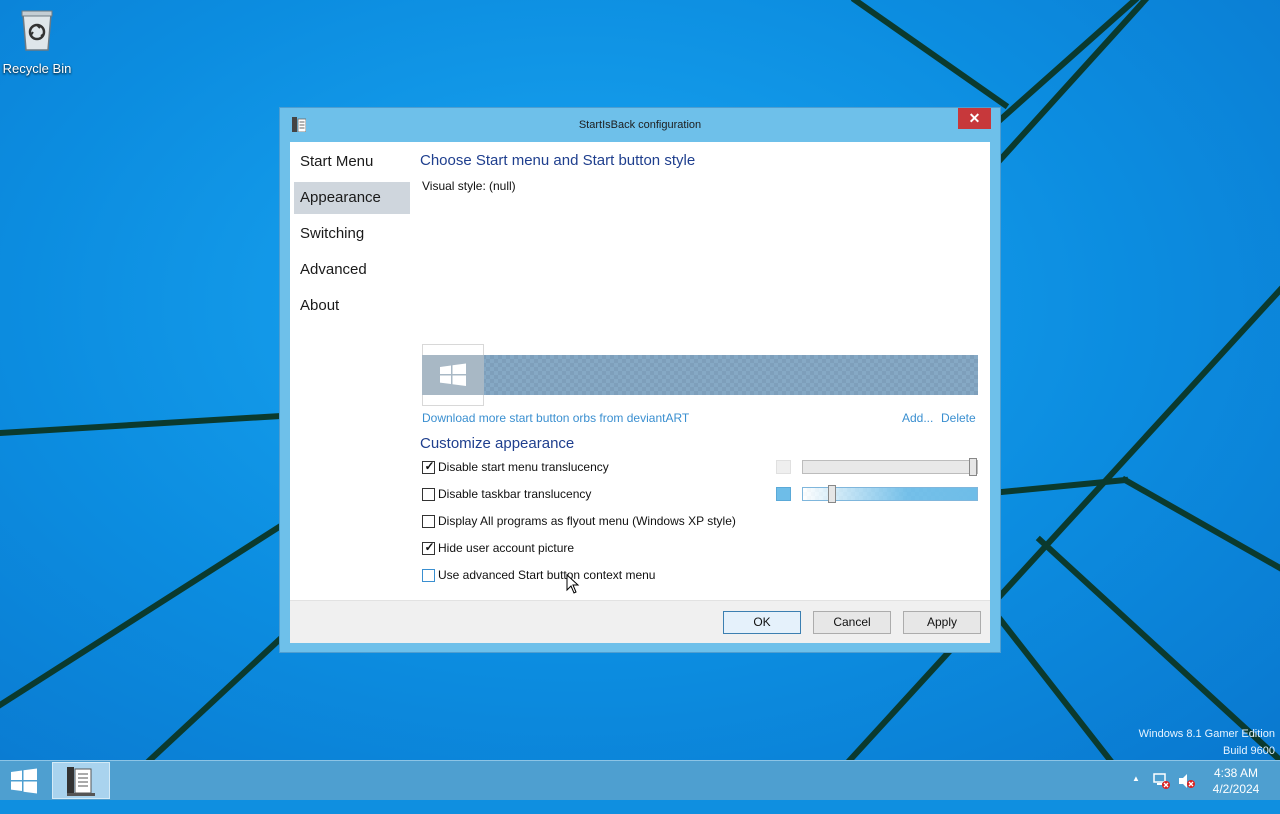 The width and height of the screenshot is (1280, 814). What do you see at coordinates (942, 622) in the screenshot?
I see `apply-button: Apply` at bounding box center [942, 622].